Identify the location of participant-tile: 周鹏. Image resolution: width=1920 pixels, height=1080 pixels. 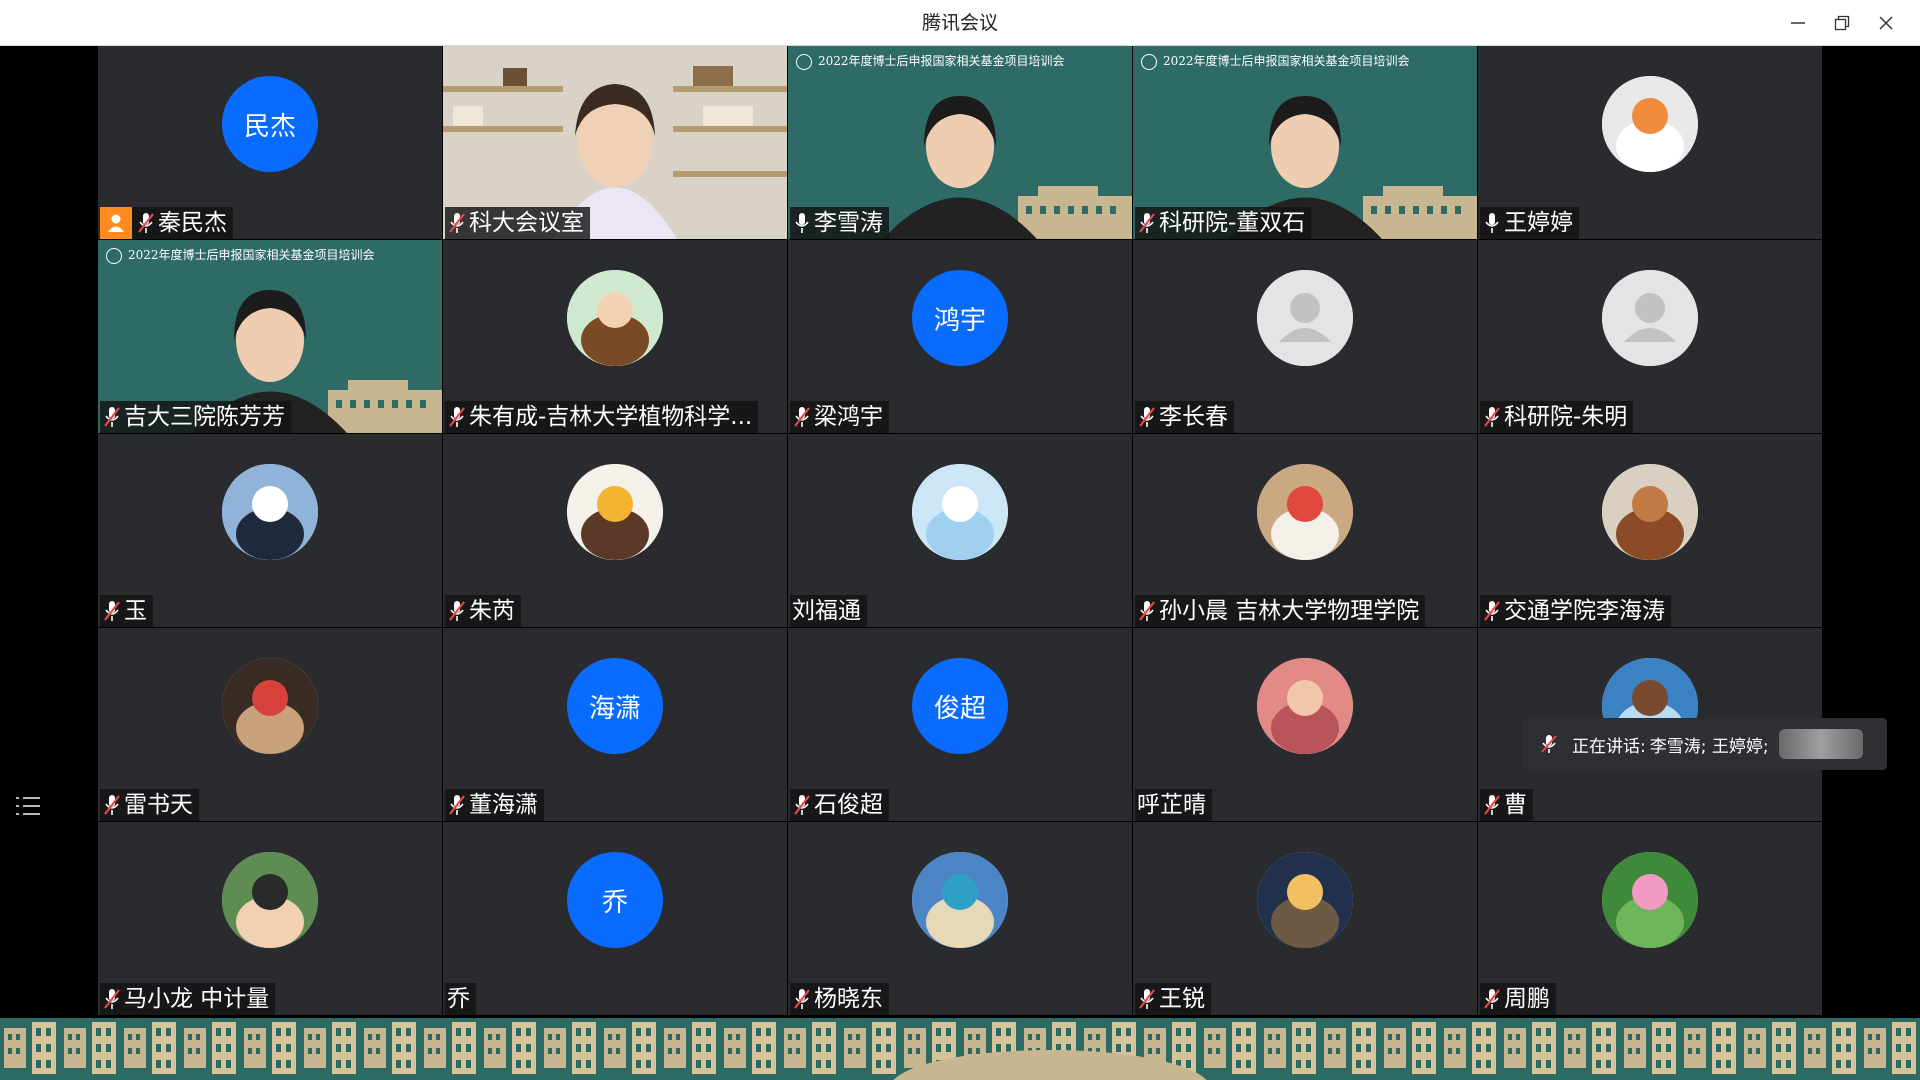
(1650, 918).